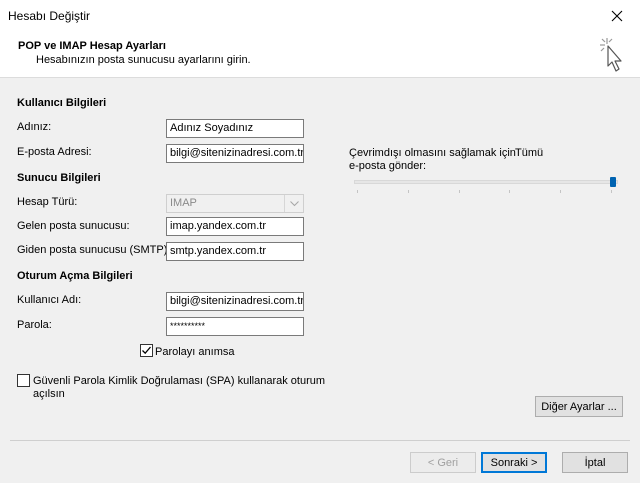 The height and width of the screenshot is (483, 640). What do you see at coordinates (388, 166) in the screenshot?
I see `offline-mail-label-line2: e-posta gönder:` at bounding box center [388, 166].